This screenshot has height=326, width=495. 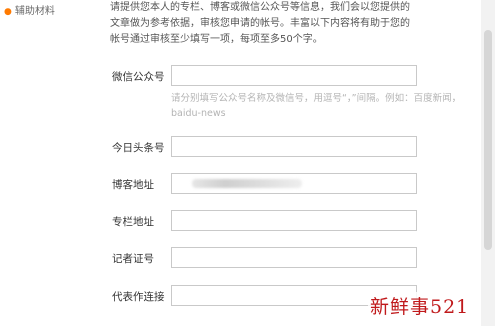 I want to click on redacted-value, so click(x=247, y=183).